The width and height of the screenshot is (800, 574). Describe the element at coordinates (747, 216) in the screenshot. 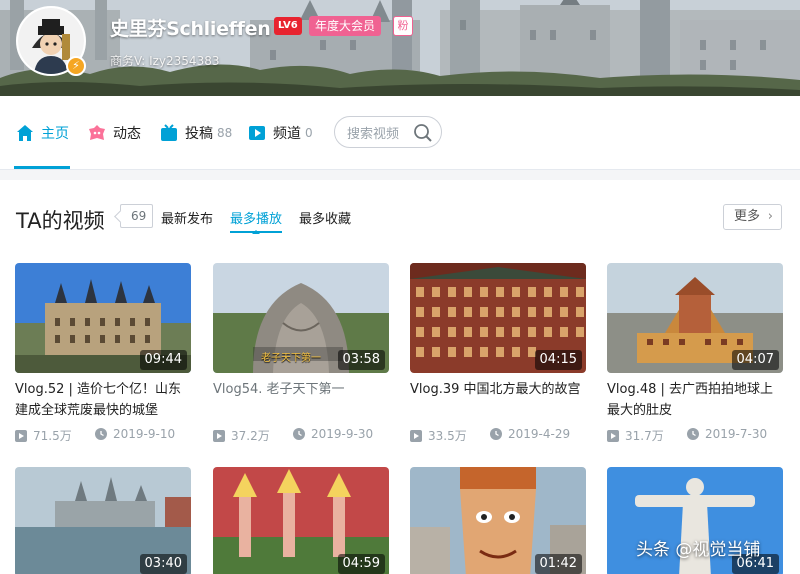

I see `more-label: 更多` at that location.